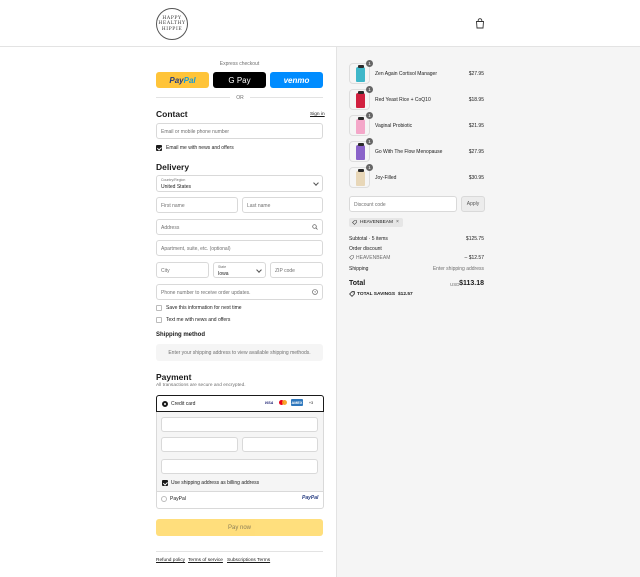 The width and height of the screenshot is (640, 577). I want to click on mastercard-icon, so click(283, 402).